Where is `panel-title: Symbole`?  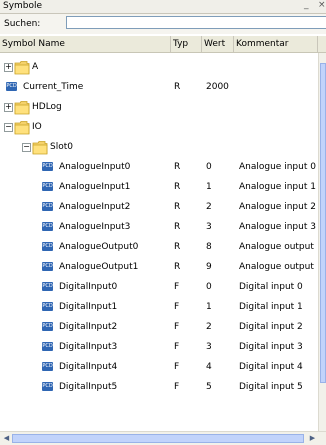
panel-title: Symbole is located at coordinates (23, 6).